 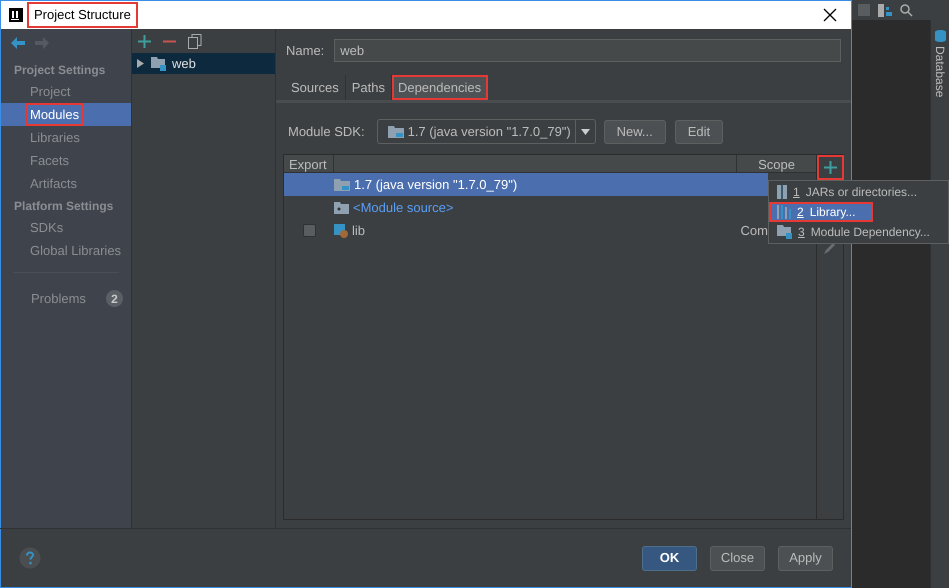 I want to click on dropdown-arrow-icon, so click(x=585, y=131).